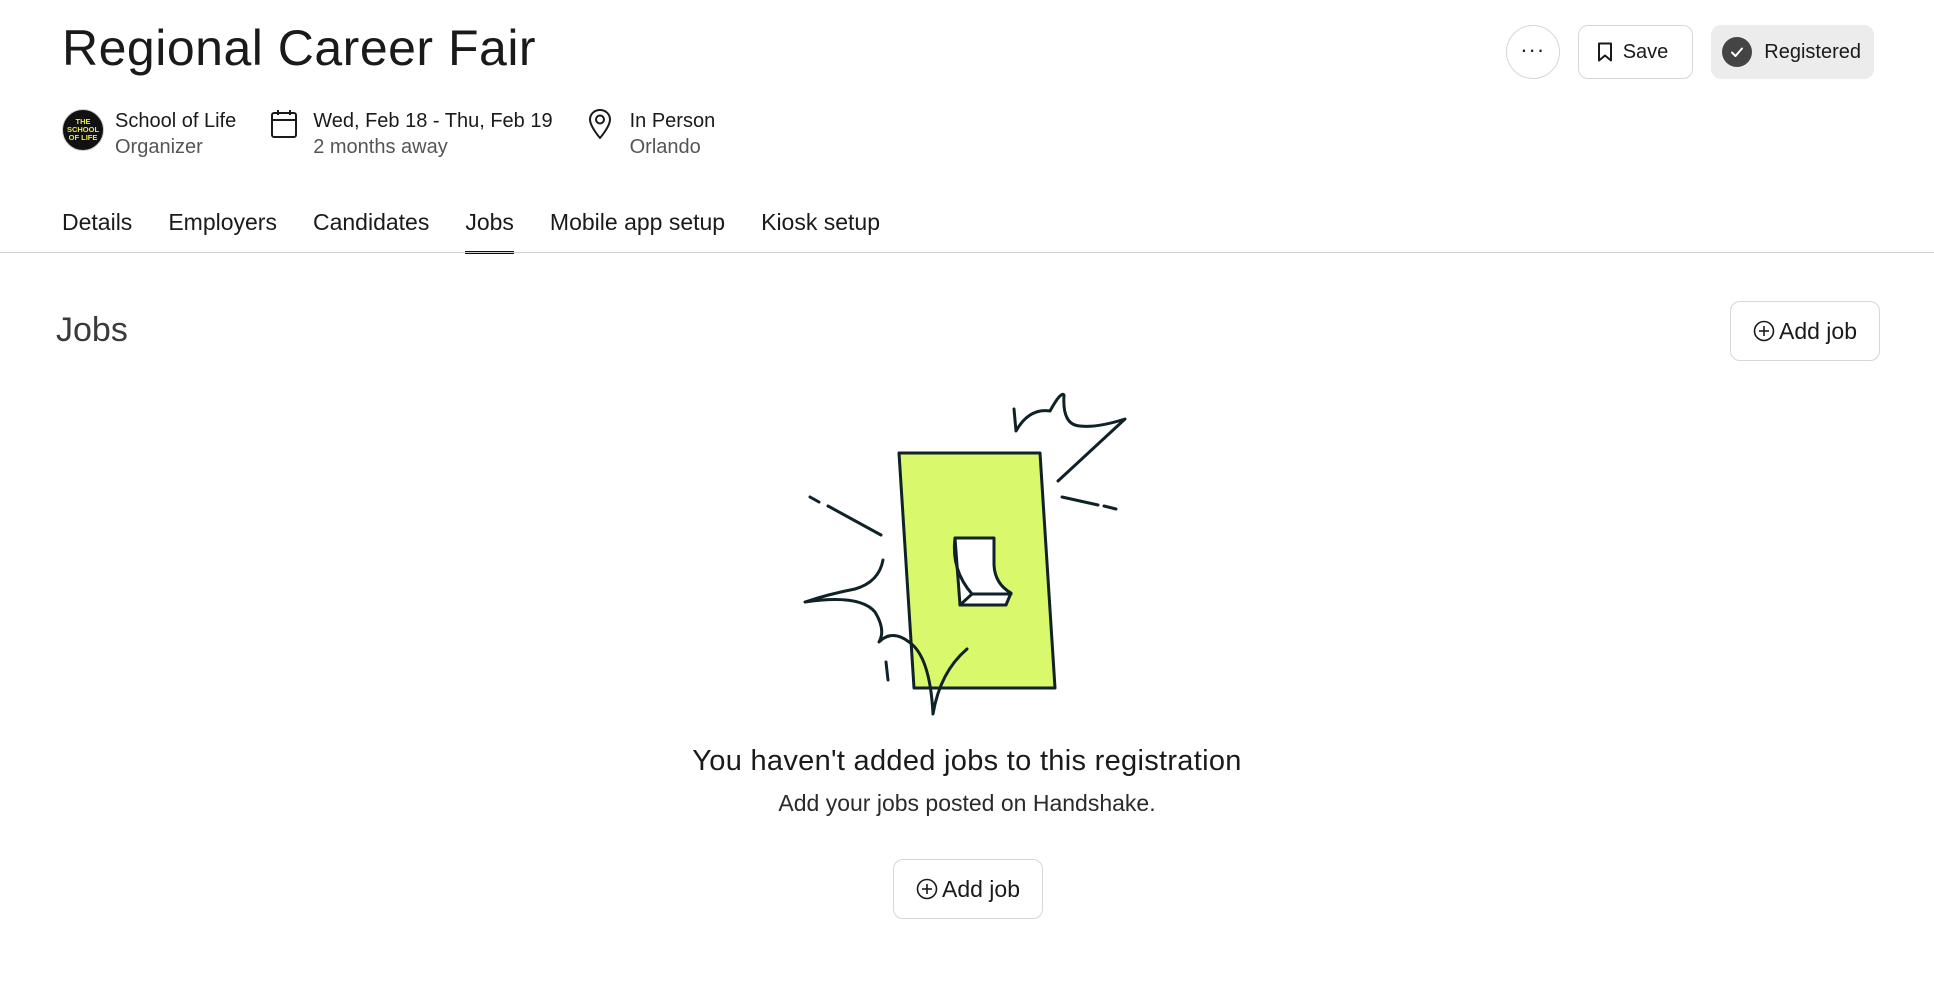  What do you see at coordinates (175, 121) in the screenshot?
I see `organizer-name: School of Life` at bounding box center [175, 121].